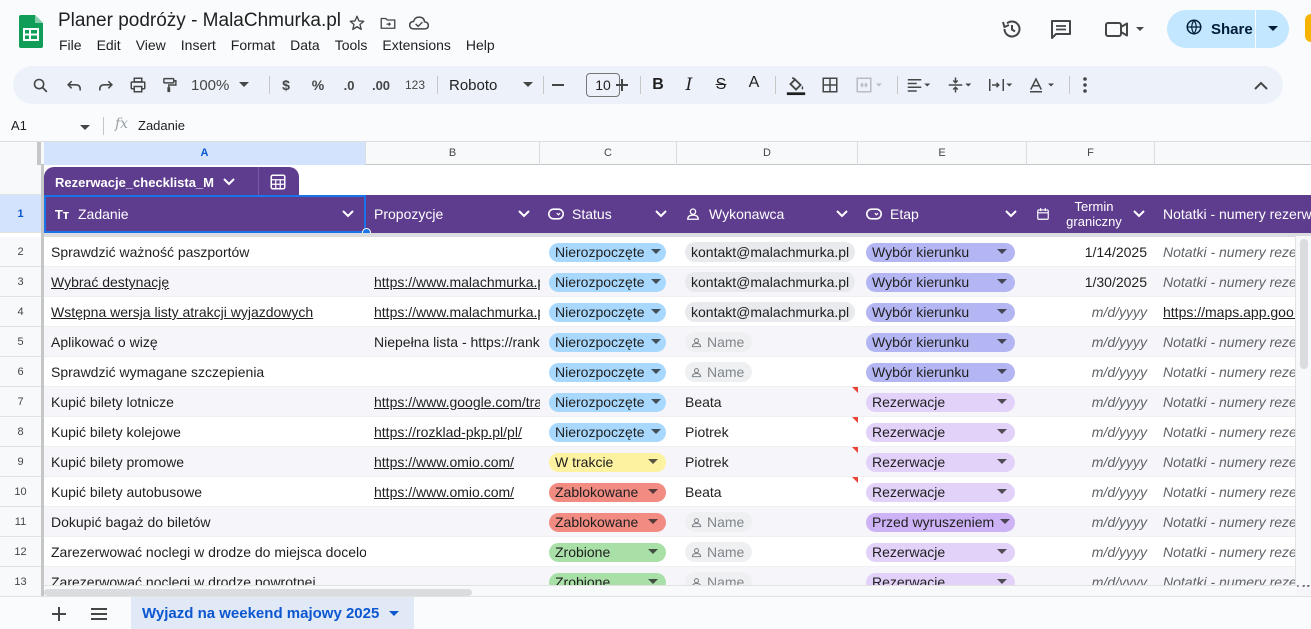 Image resolution: width=1311 pixels, height=629 pixels. I want to click on status-chip: Zrobione, so click(607, 552).